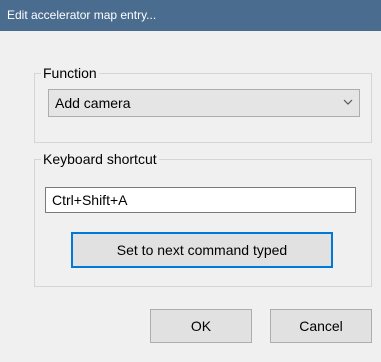  Describe the element at coordinates (70, 73) in the screenshot. I see `function-group-label: Function` at that location.